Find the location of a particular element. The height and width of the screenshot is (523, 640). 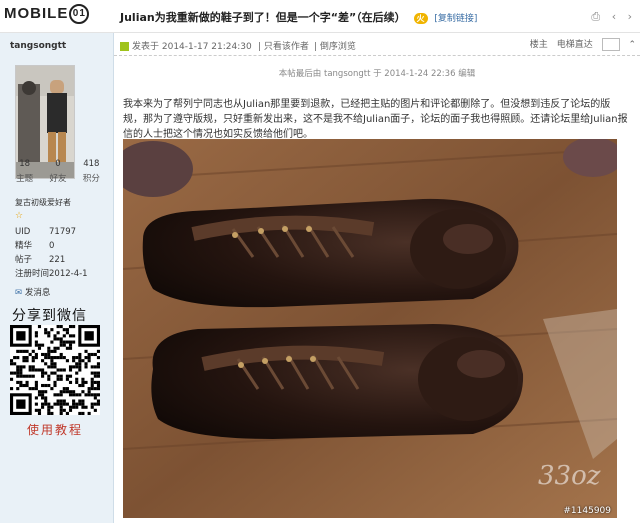

share-wechat-title: 分享到微信 is located at coordinates (49, 316).